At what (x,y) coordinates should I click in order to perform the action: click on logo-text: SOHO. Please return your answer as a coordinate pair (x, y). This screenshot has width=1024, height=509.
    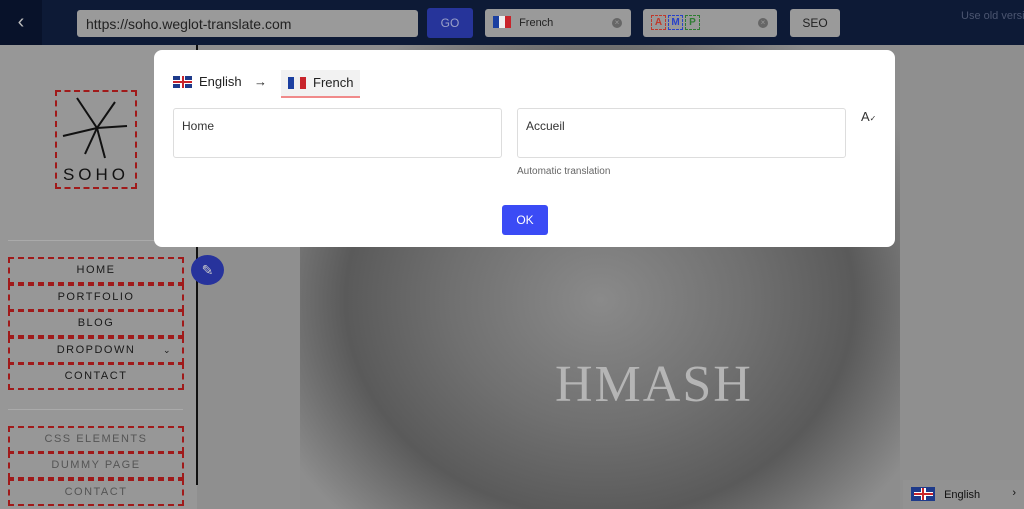
    Looking at the image, I should click on (96, 174).